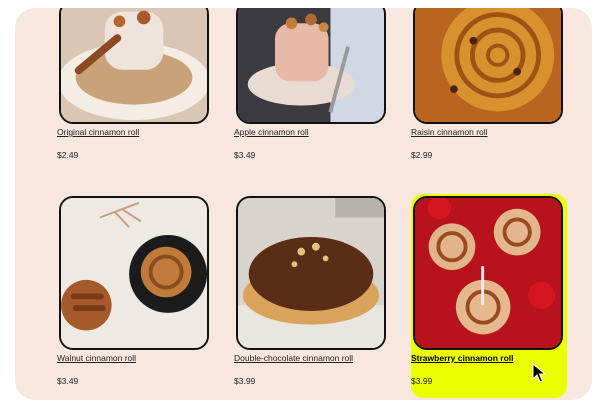 The height and width of the screenshot is (410, 605). What do you see at coordinates (449, 132) in the screenshot?
I see `product-name: Raisin cinnamon roll` at bounding box center [449, 132].